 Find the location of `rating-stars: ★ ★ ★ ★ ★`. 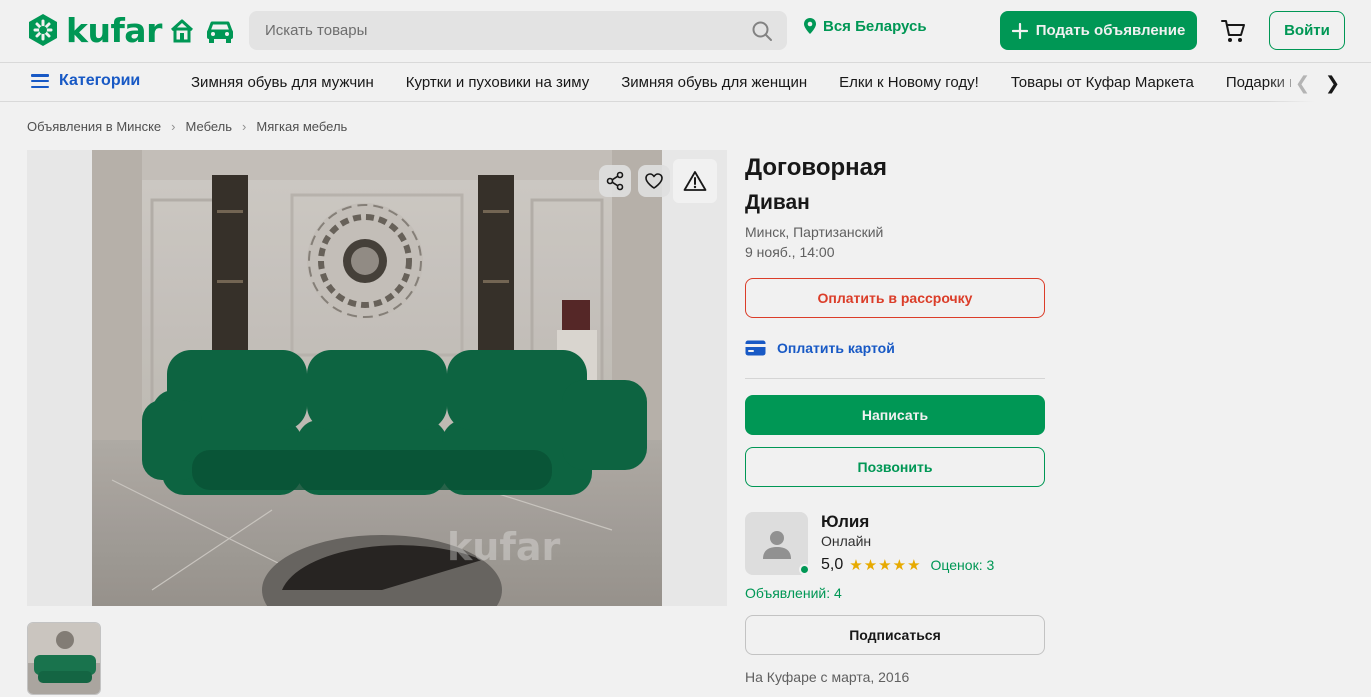

rating-stars: ★ ★ ★ ★ ★ is located at coordinates (884, 565).